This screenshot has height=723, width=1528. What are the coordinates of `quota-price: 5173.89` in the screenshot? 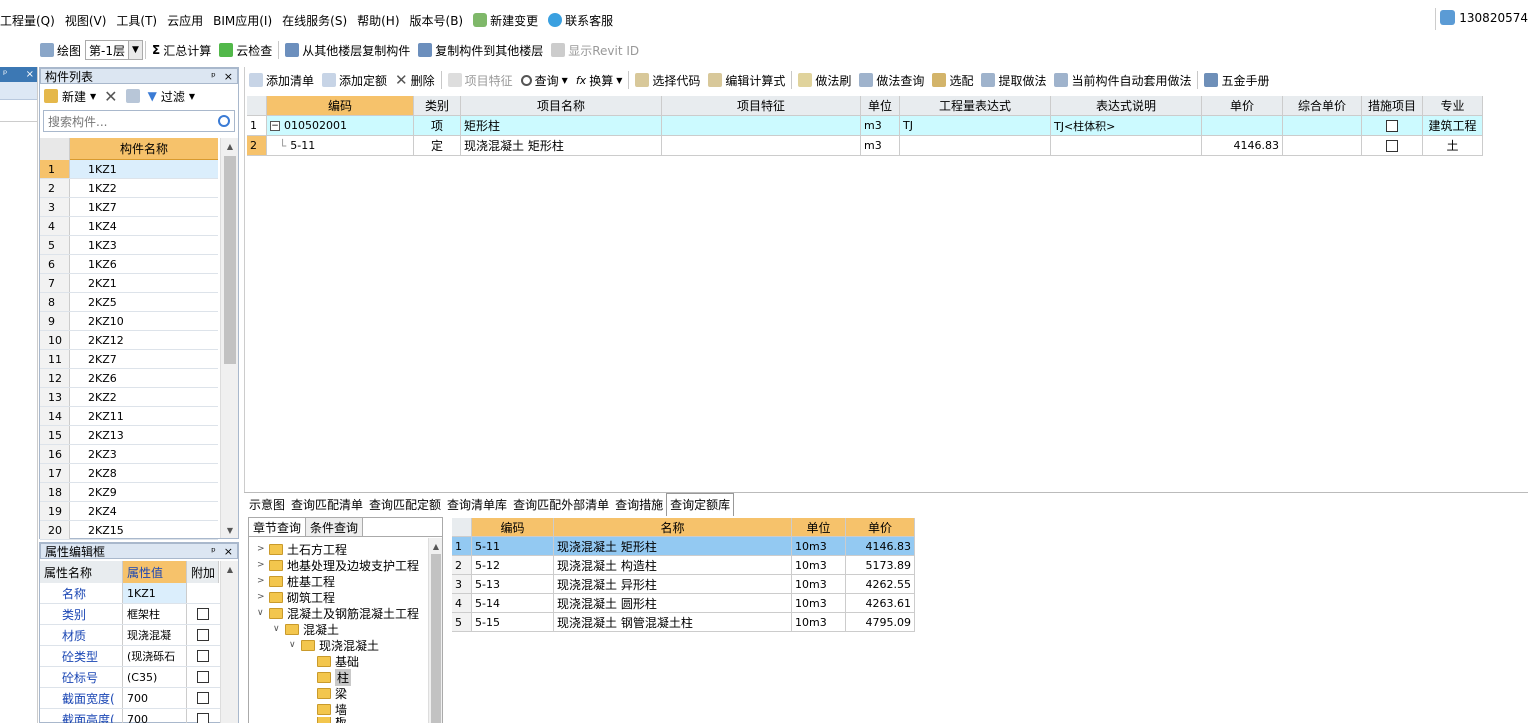 It's located at (880, 565).